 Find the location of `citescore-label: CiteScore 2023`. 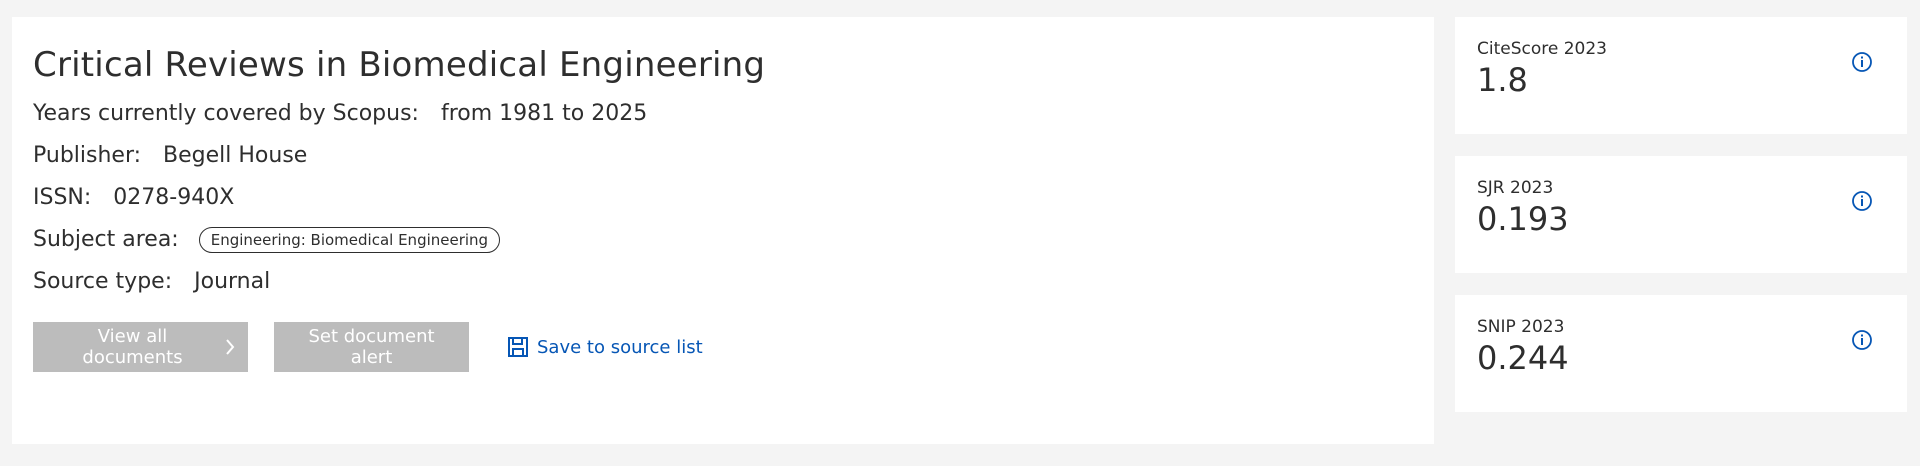

citescore-label: CiteScore 2023 is located at coordinates (1542, 49).